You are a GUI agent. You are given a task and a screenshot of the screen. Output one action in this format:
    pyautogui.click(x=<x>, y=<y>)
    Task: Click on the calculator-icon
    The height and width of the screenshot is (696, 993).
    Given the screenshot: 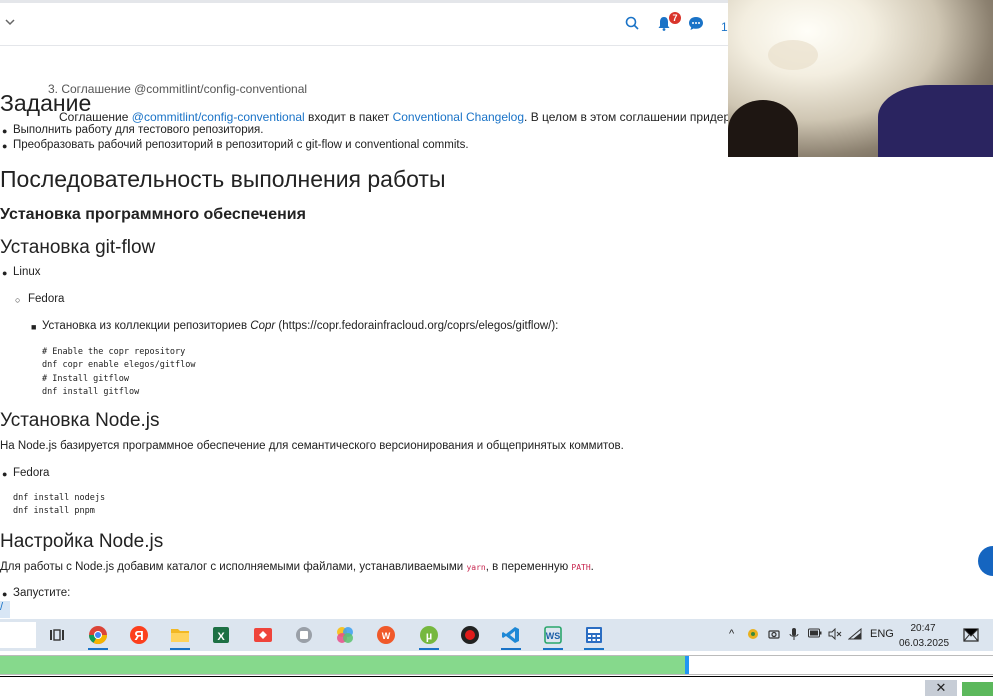 What is the action you would take?
    pyautogui.click(x=594, y=636)
    